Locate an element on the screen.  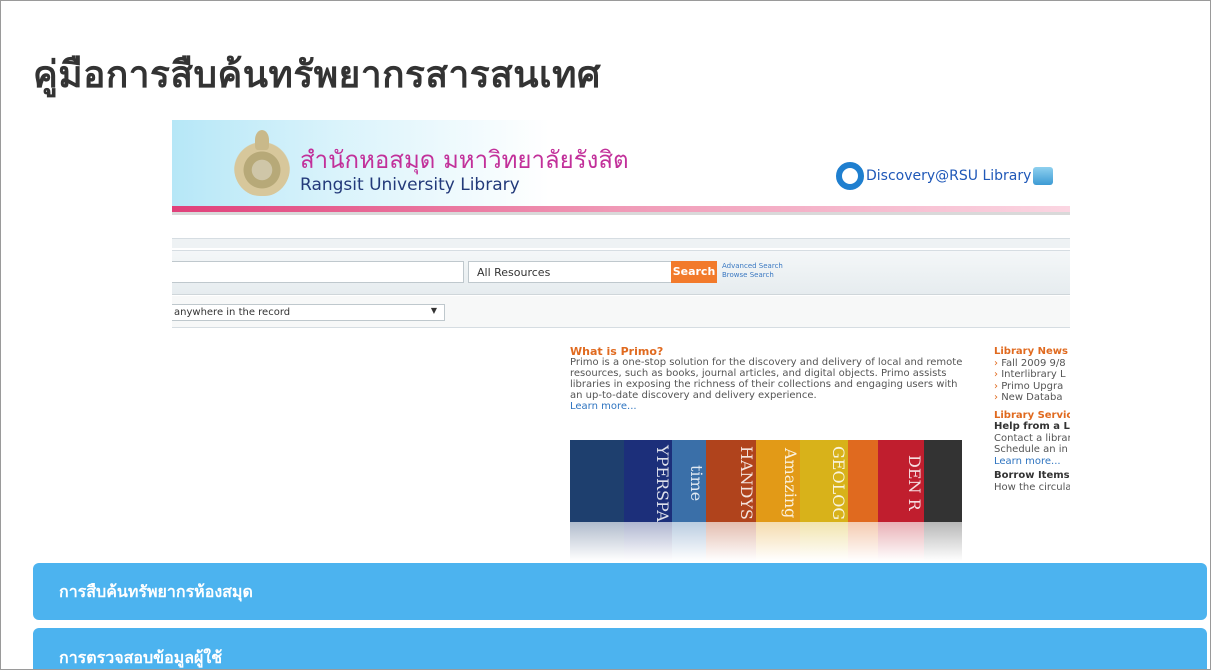
book-spine: time is located at coordinates (689, 481).